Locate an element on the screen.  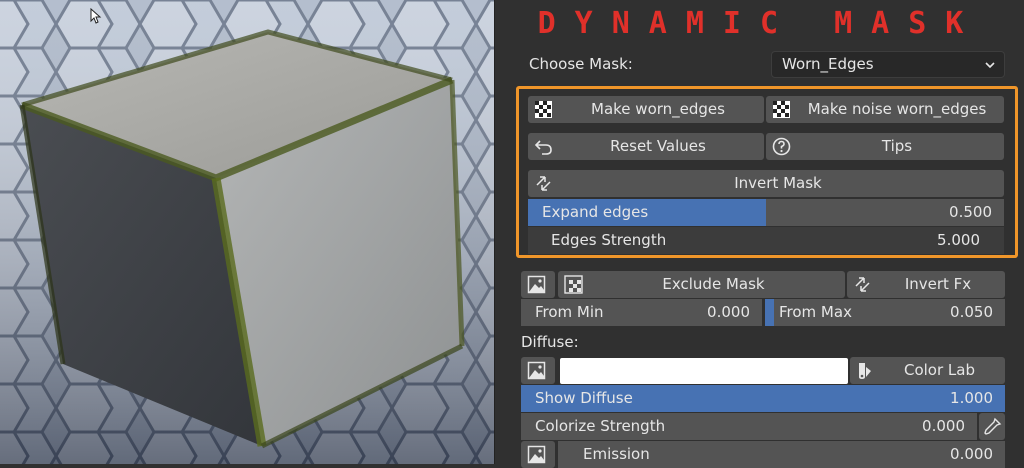
show-diffuse-value: 1.000 is located at coordinates (971, 398).